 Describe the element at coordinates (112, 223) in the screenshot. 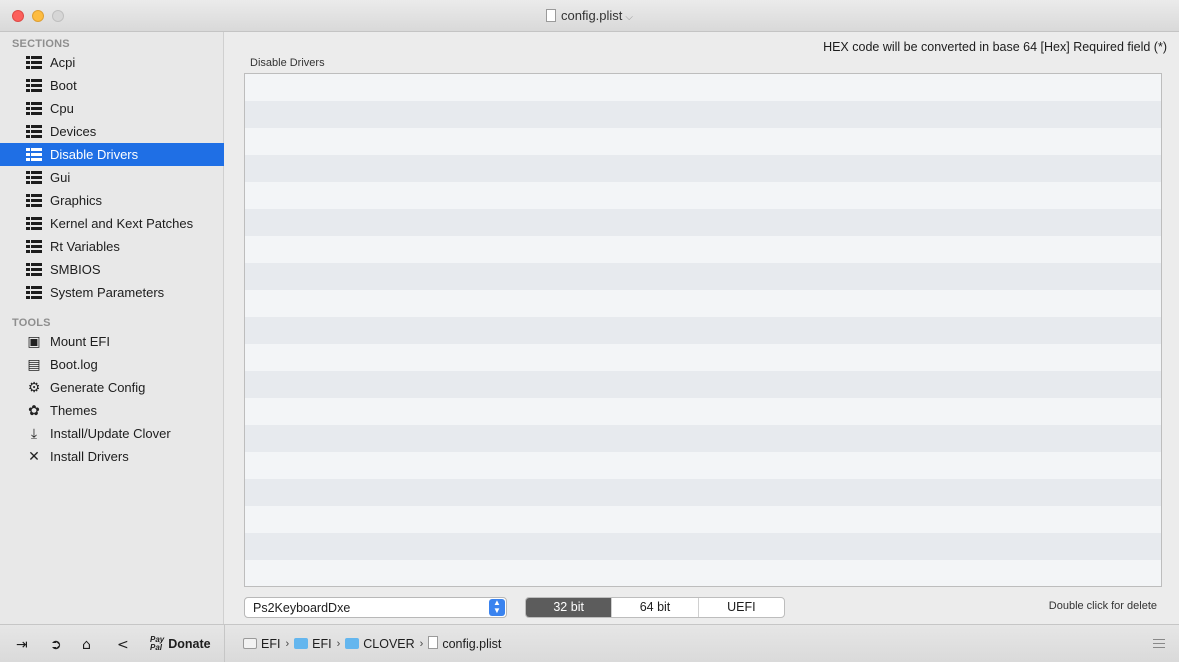

I see `sidebar-item-kernel-and-kext-patches: Kernel and Kext Patches` at that location.